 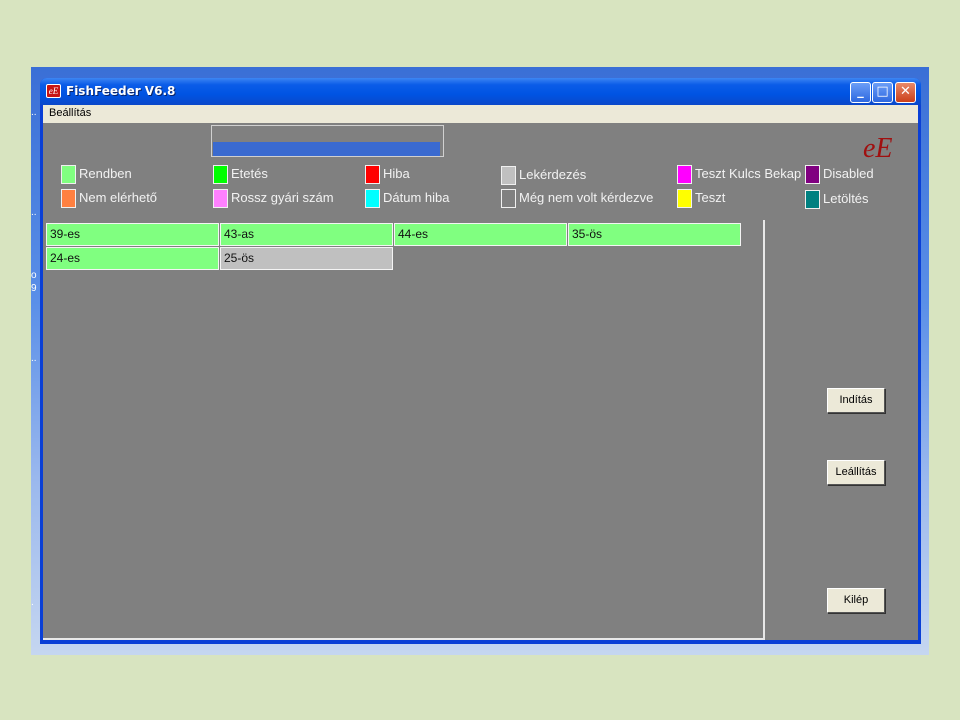 I want to click on close-button: ✕, so click(x=905, y=92).